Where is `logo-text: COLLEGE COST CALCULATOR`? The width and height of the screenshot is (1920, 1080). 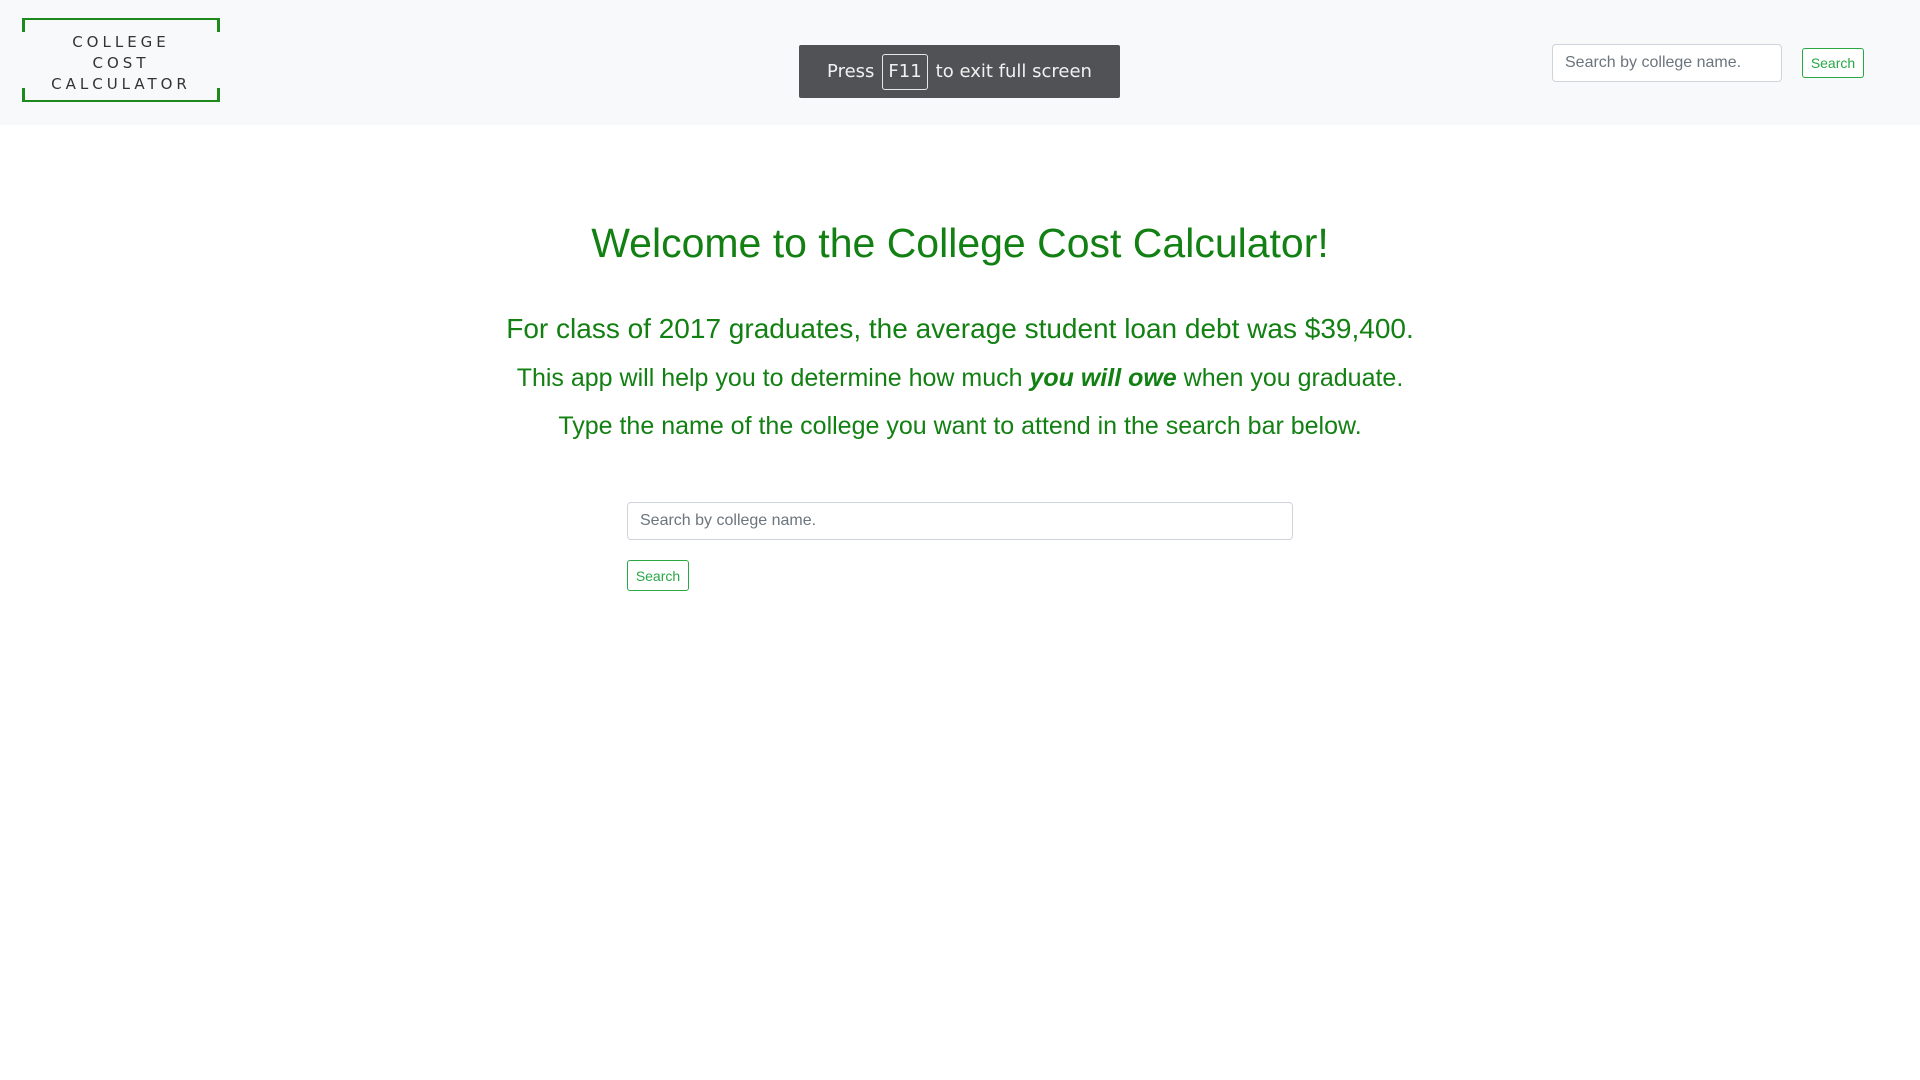
logo-text: COLLEGE COST CALCULATOR is located at coordinates (121, 63).